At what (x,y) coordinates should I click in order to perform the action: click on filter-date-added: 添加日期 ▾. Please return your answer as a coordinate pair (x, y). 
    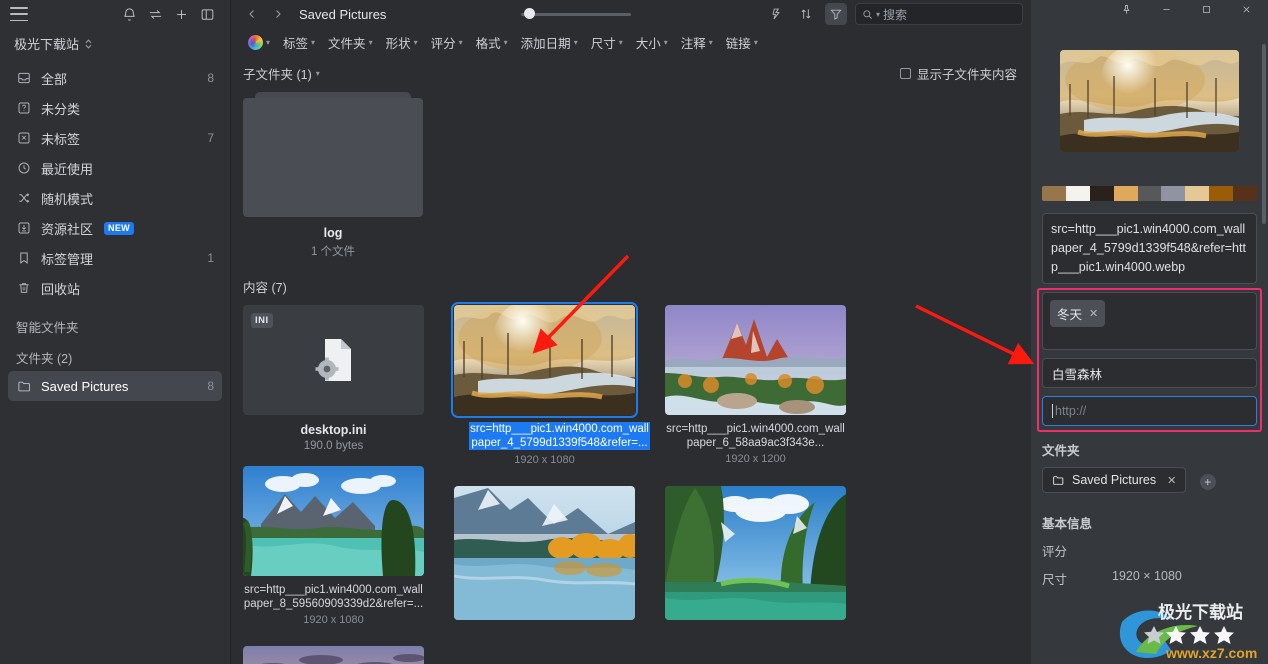
    Looking at the image, I should click on (549, 42).